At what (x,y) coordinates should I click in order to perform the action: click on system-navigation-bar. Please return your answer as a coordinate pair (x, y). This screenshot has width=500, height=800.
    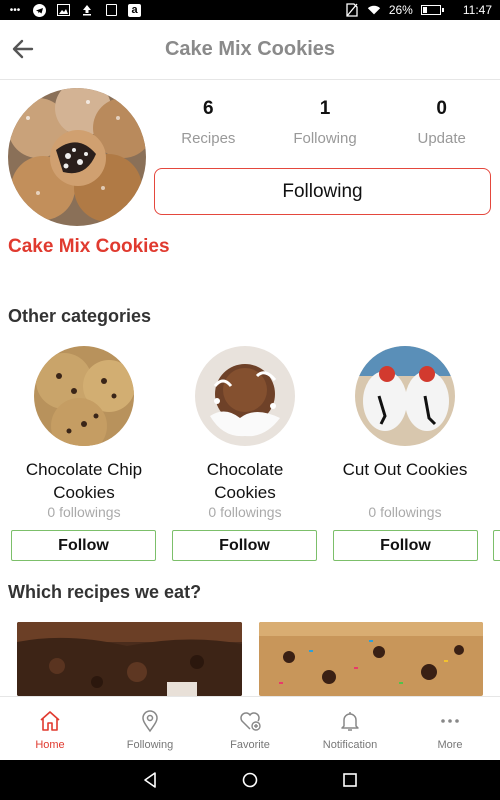
    Looking at the image, I should click on (250, 780).